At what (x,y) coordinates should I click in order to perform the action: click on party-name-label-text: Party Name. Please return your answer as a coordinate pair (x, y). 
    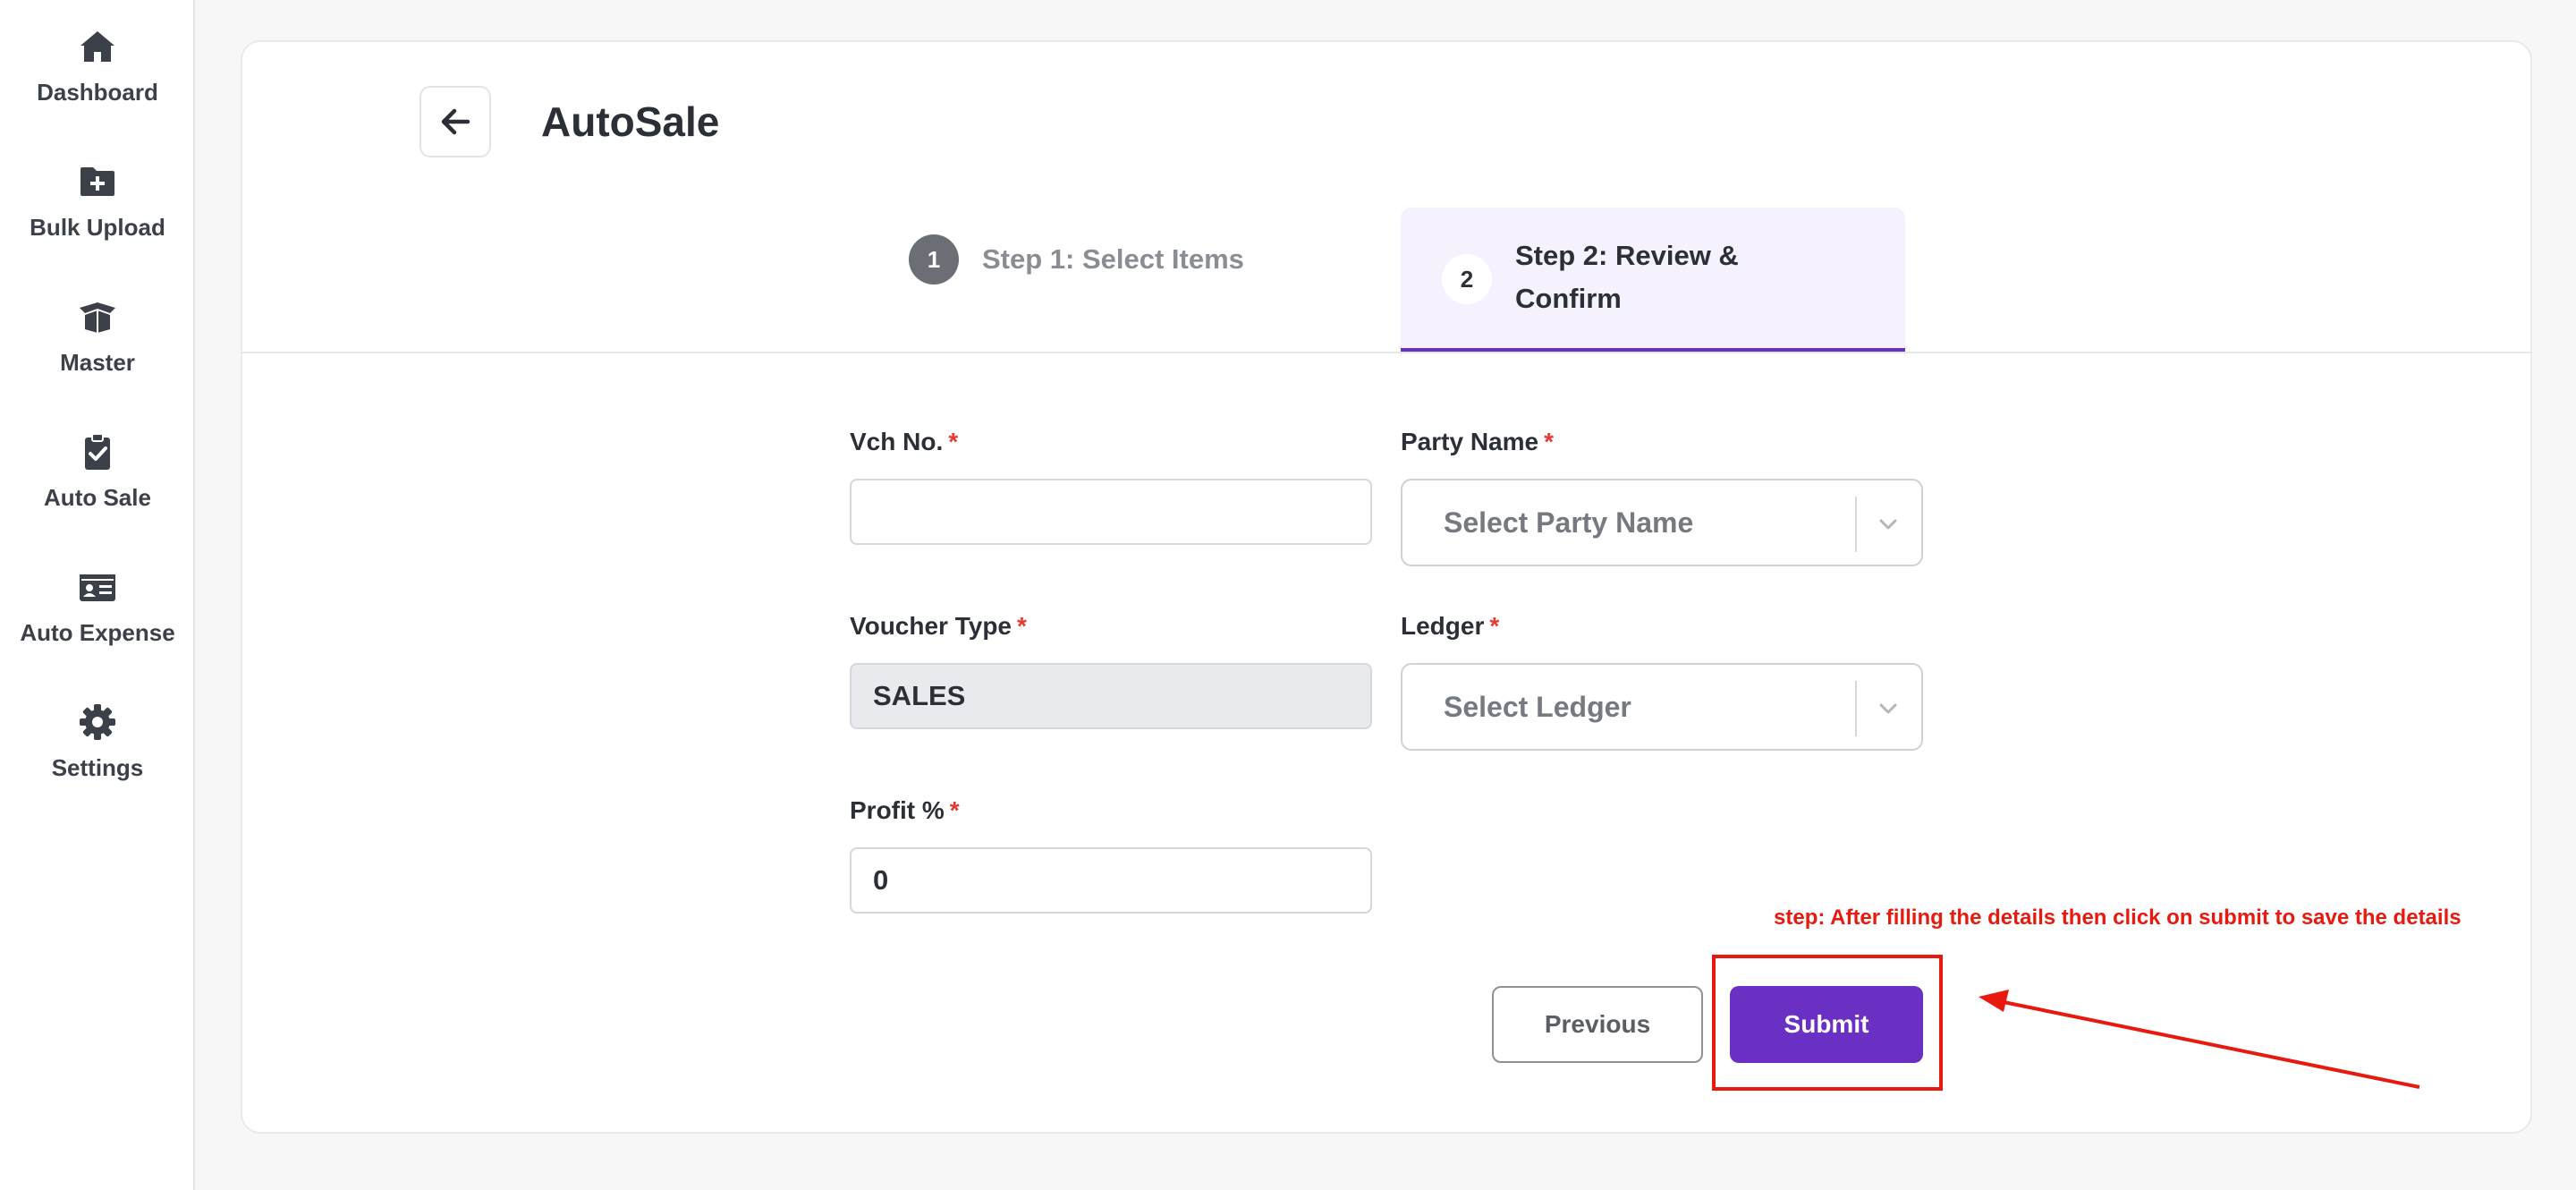
    Looking at the image, I should click on (1470, 441).